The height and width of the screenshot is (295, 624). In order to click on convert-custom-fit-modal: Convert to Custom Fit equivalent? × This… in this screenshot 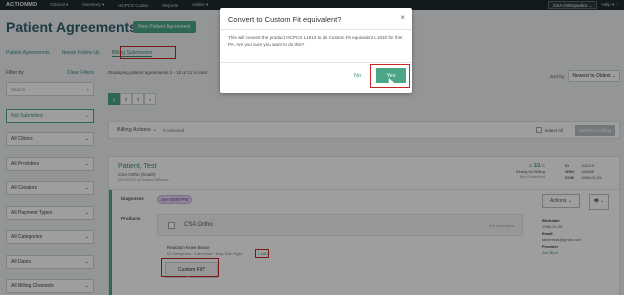, I will do `click(316, 50)`.